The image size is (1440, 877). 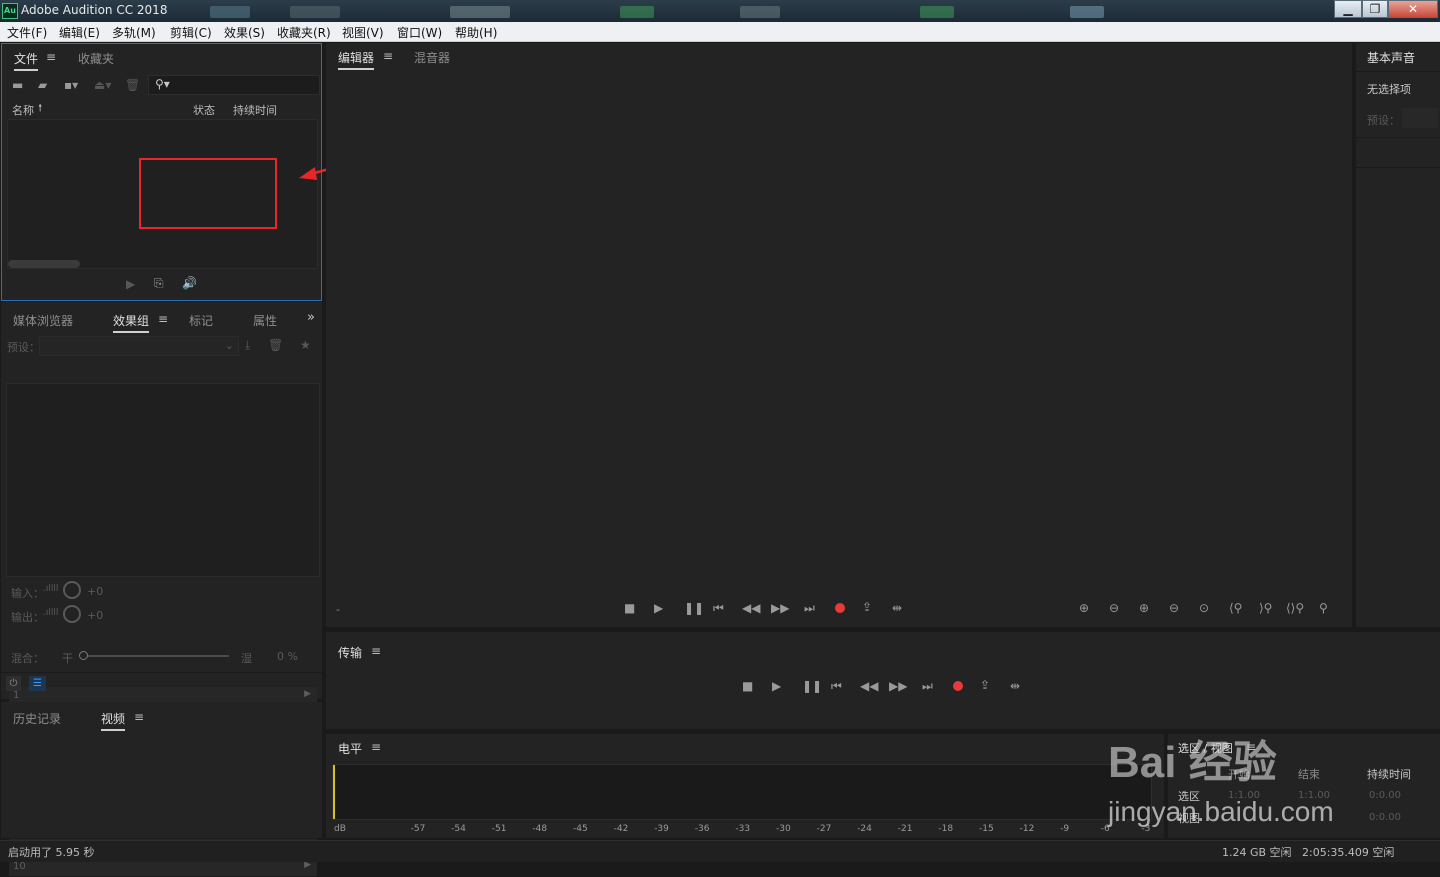 What do you see at coordinates (23, 110) in the screenshot?
I see `column-name: 名称` at bounding box center [23, 110].